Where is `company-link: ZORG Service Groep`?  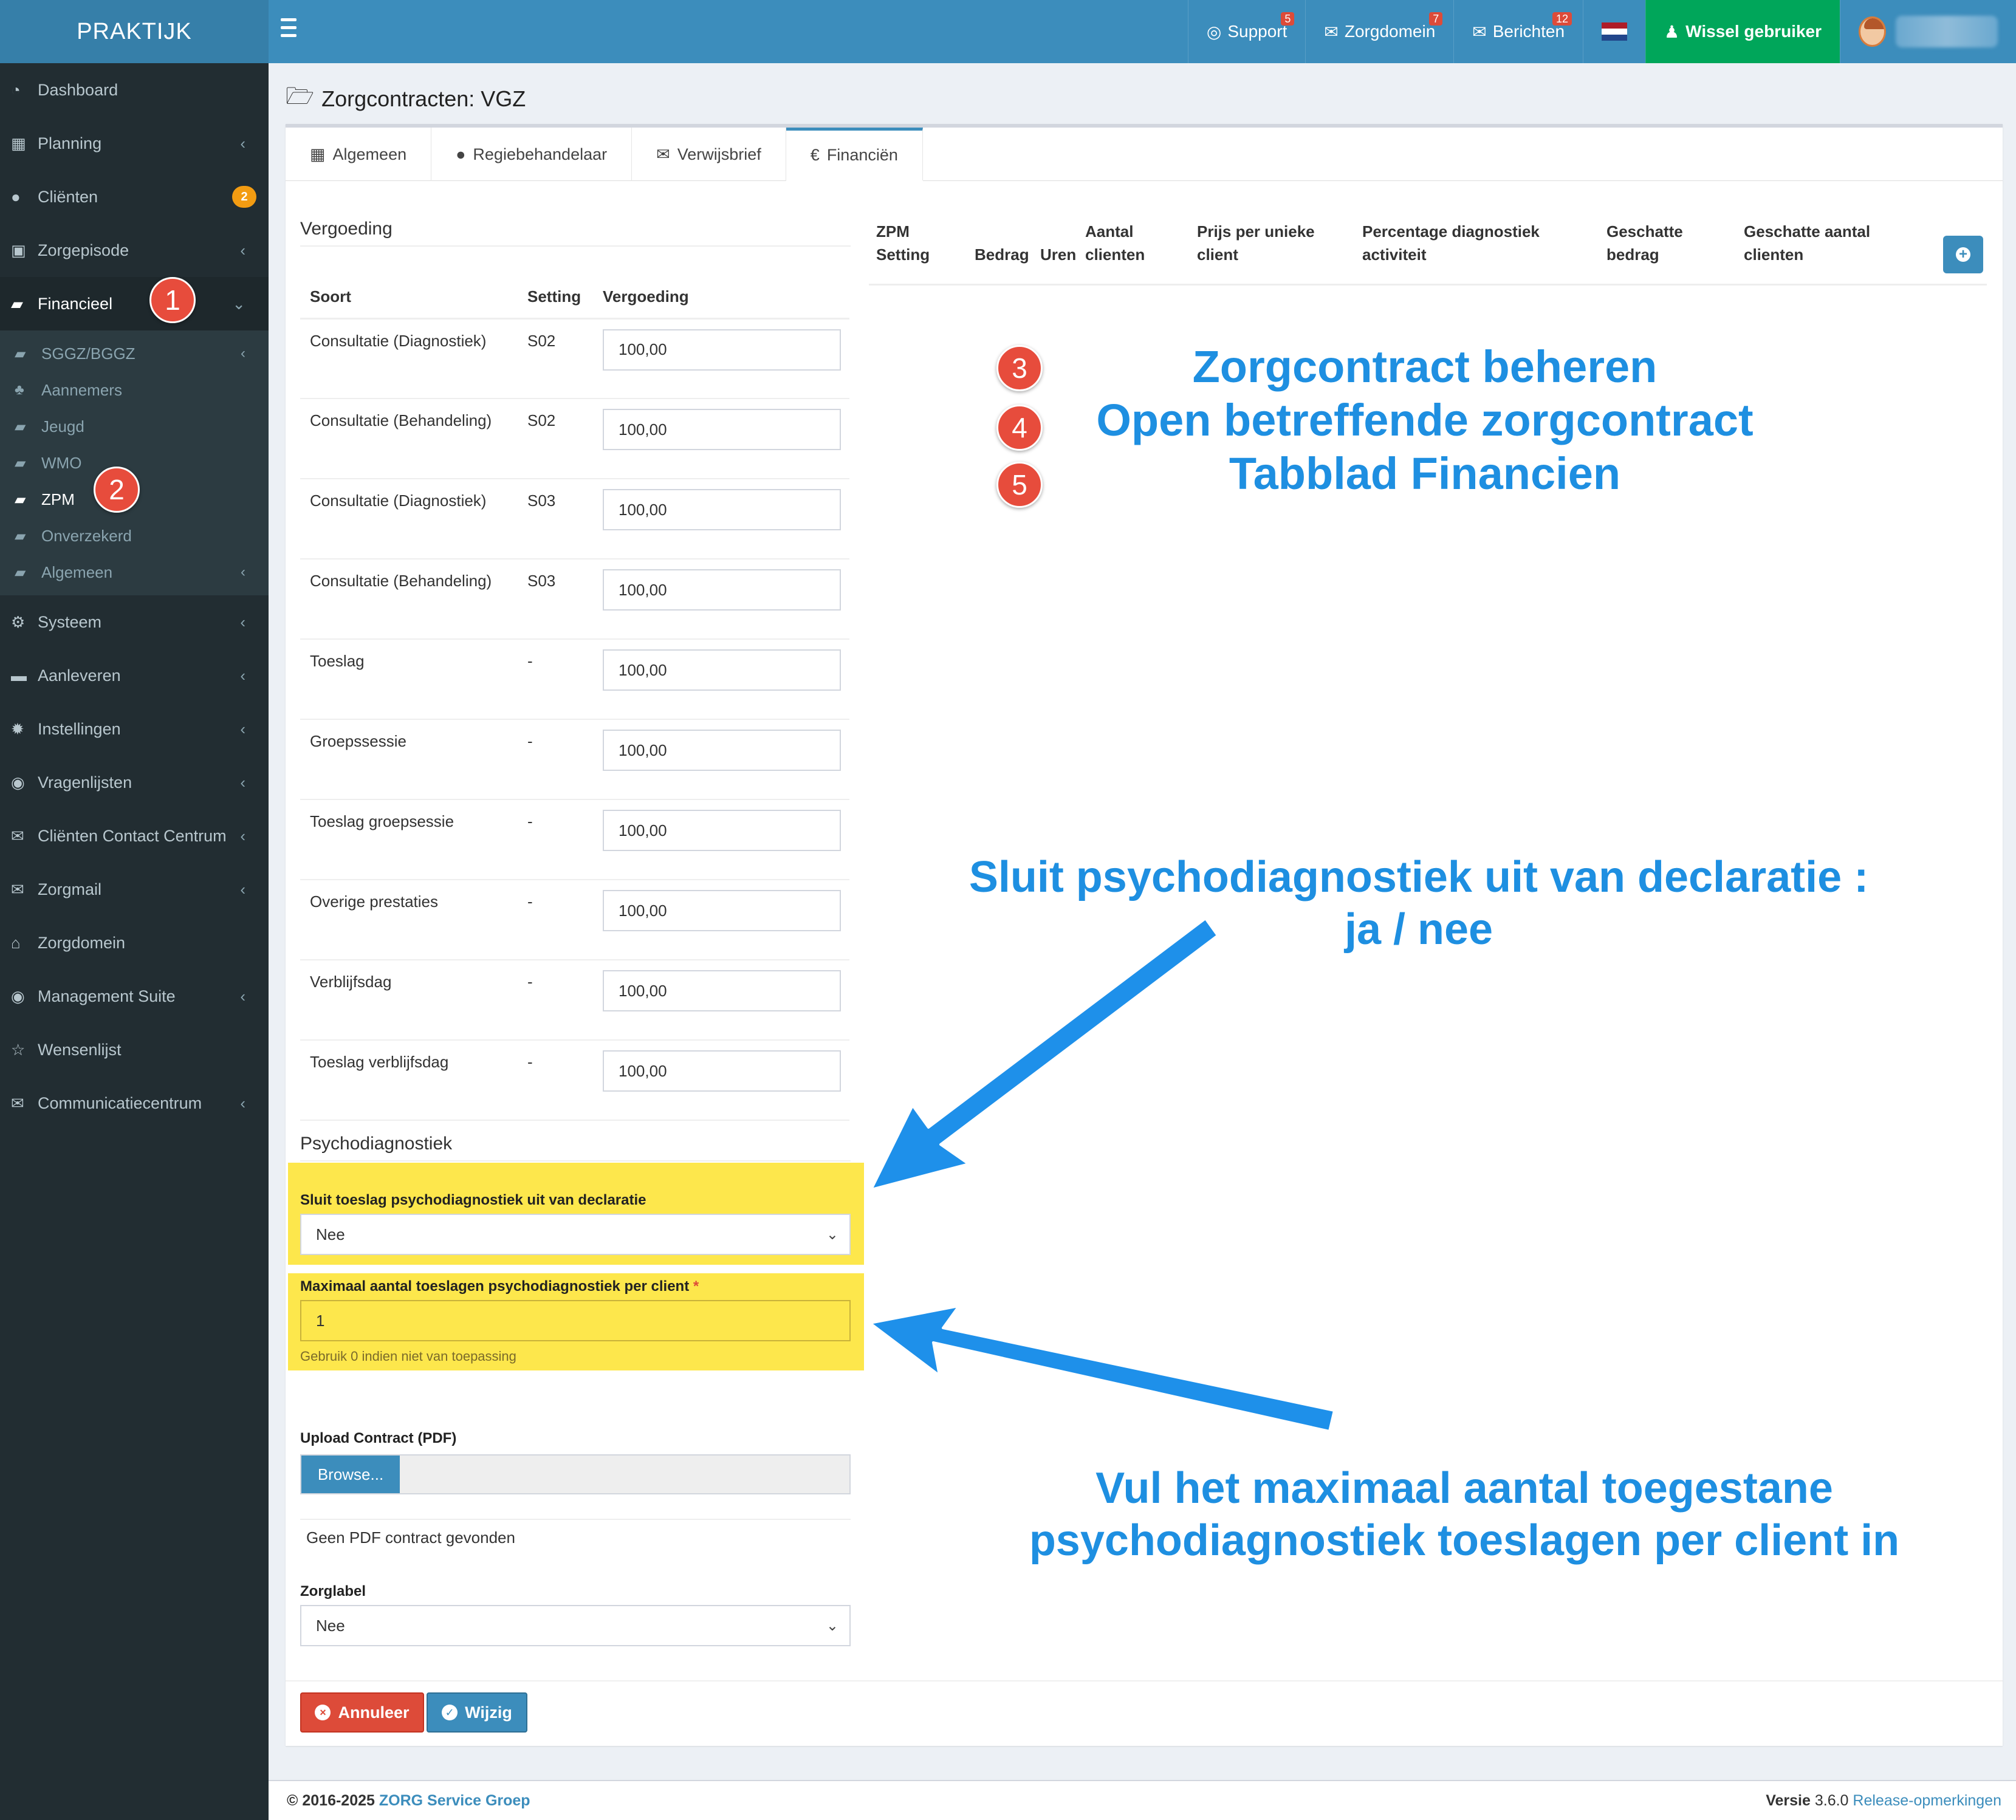
company-link: ZORG Service Groep is located at coordinates (454, 1800).